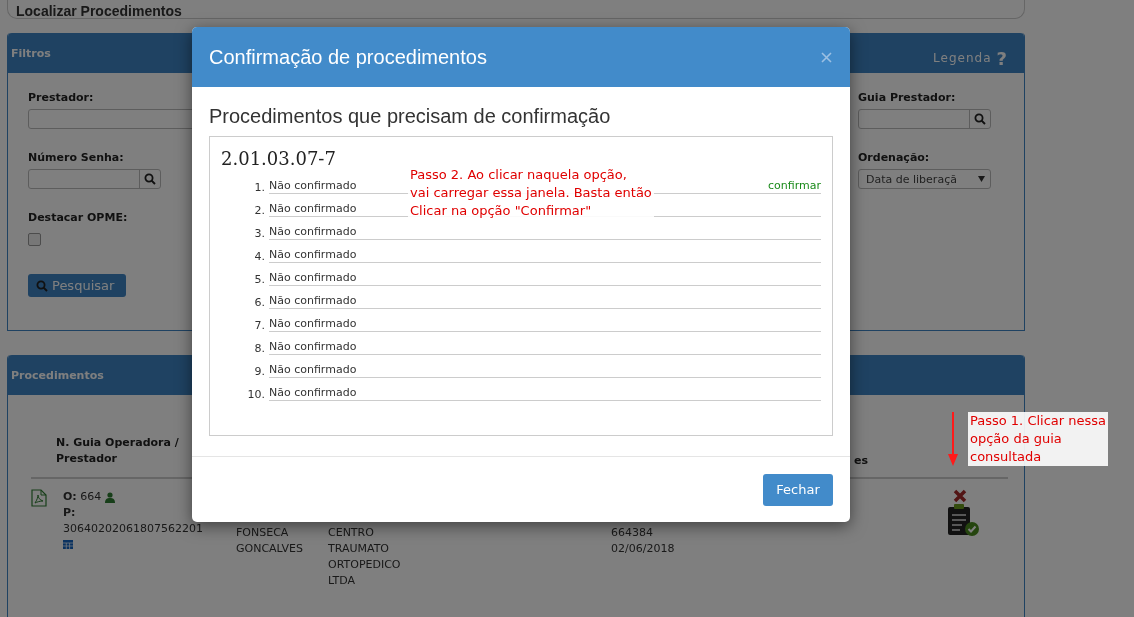 This screenshot has width=1134, height=617. Describe the element at coordinates (256, 394) in the screenshot. I see `item-number: 10.` at that location.